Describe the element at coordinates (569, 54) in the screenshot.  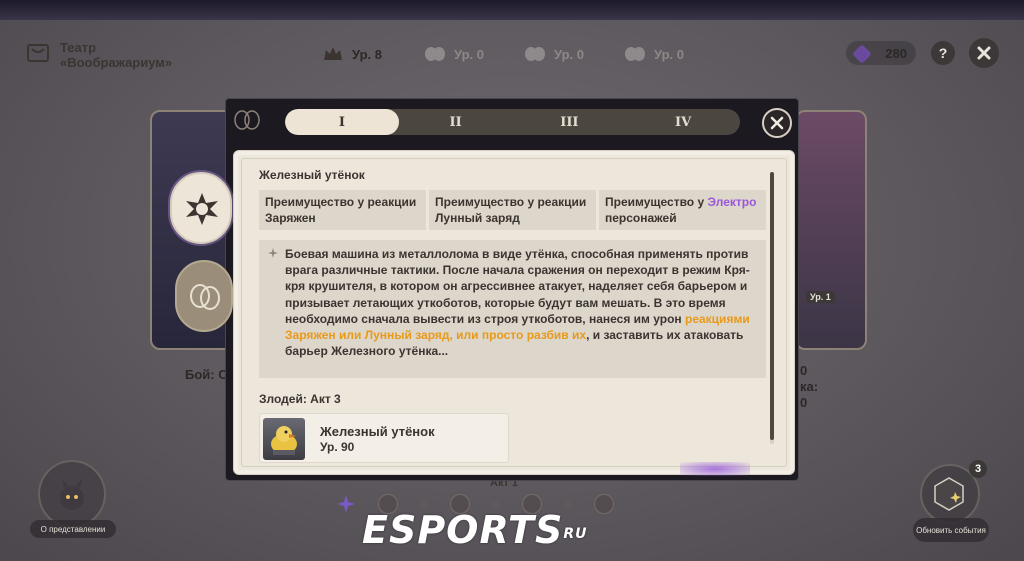
I see `level-3-value: Ур. 0` at that location.